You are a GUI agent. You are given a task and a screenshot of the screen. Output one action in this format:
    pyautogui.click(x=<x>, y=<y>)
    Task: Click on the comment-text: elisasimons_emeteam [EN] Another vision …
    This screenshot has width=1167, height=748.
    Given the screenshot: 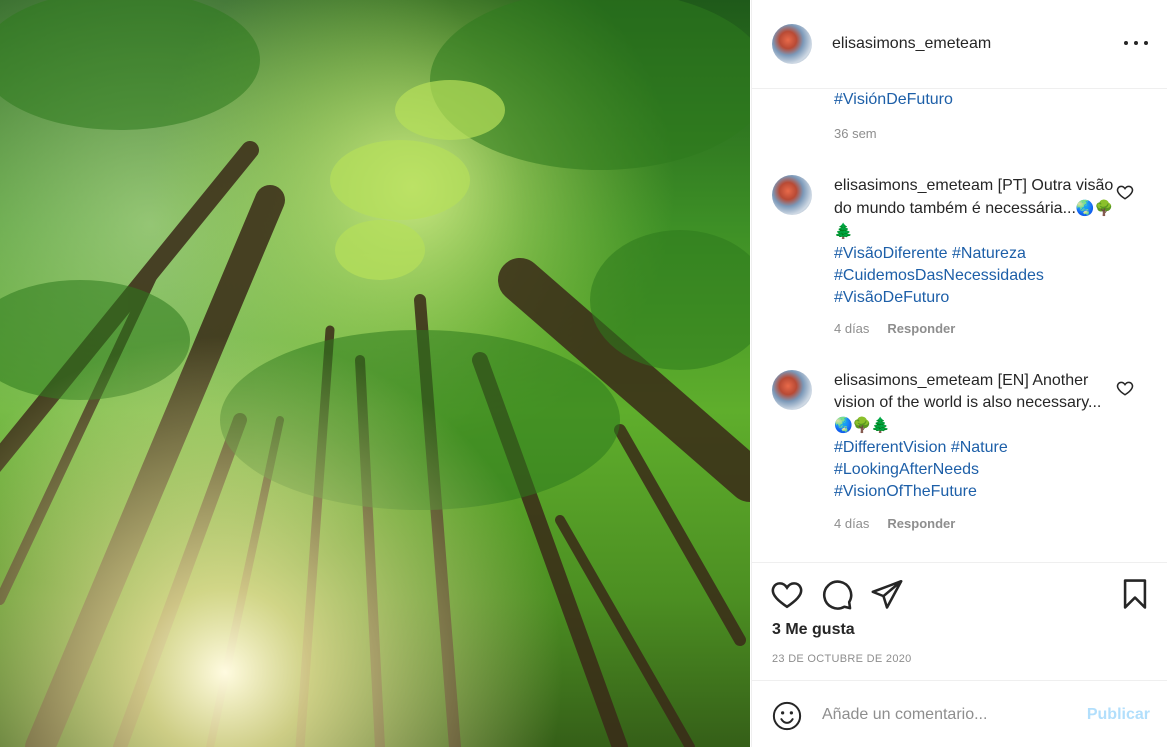 What is the action you would take?
    pyautogui.click(x=974, y=436)
    